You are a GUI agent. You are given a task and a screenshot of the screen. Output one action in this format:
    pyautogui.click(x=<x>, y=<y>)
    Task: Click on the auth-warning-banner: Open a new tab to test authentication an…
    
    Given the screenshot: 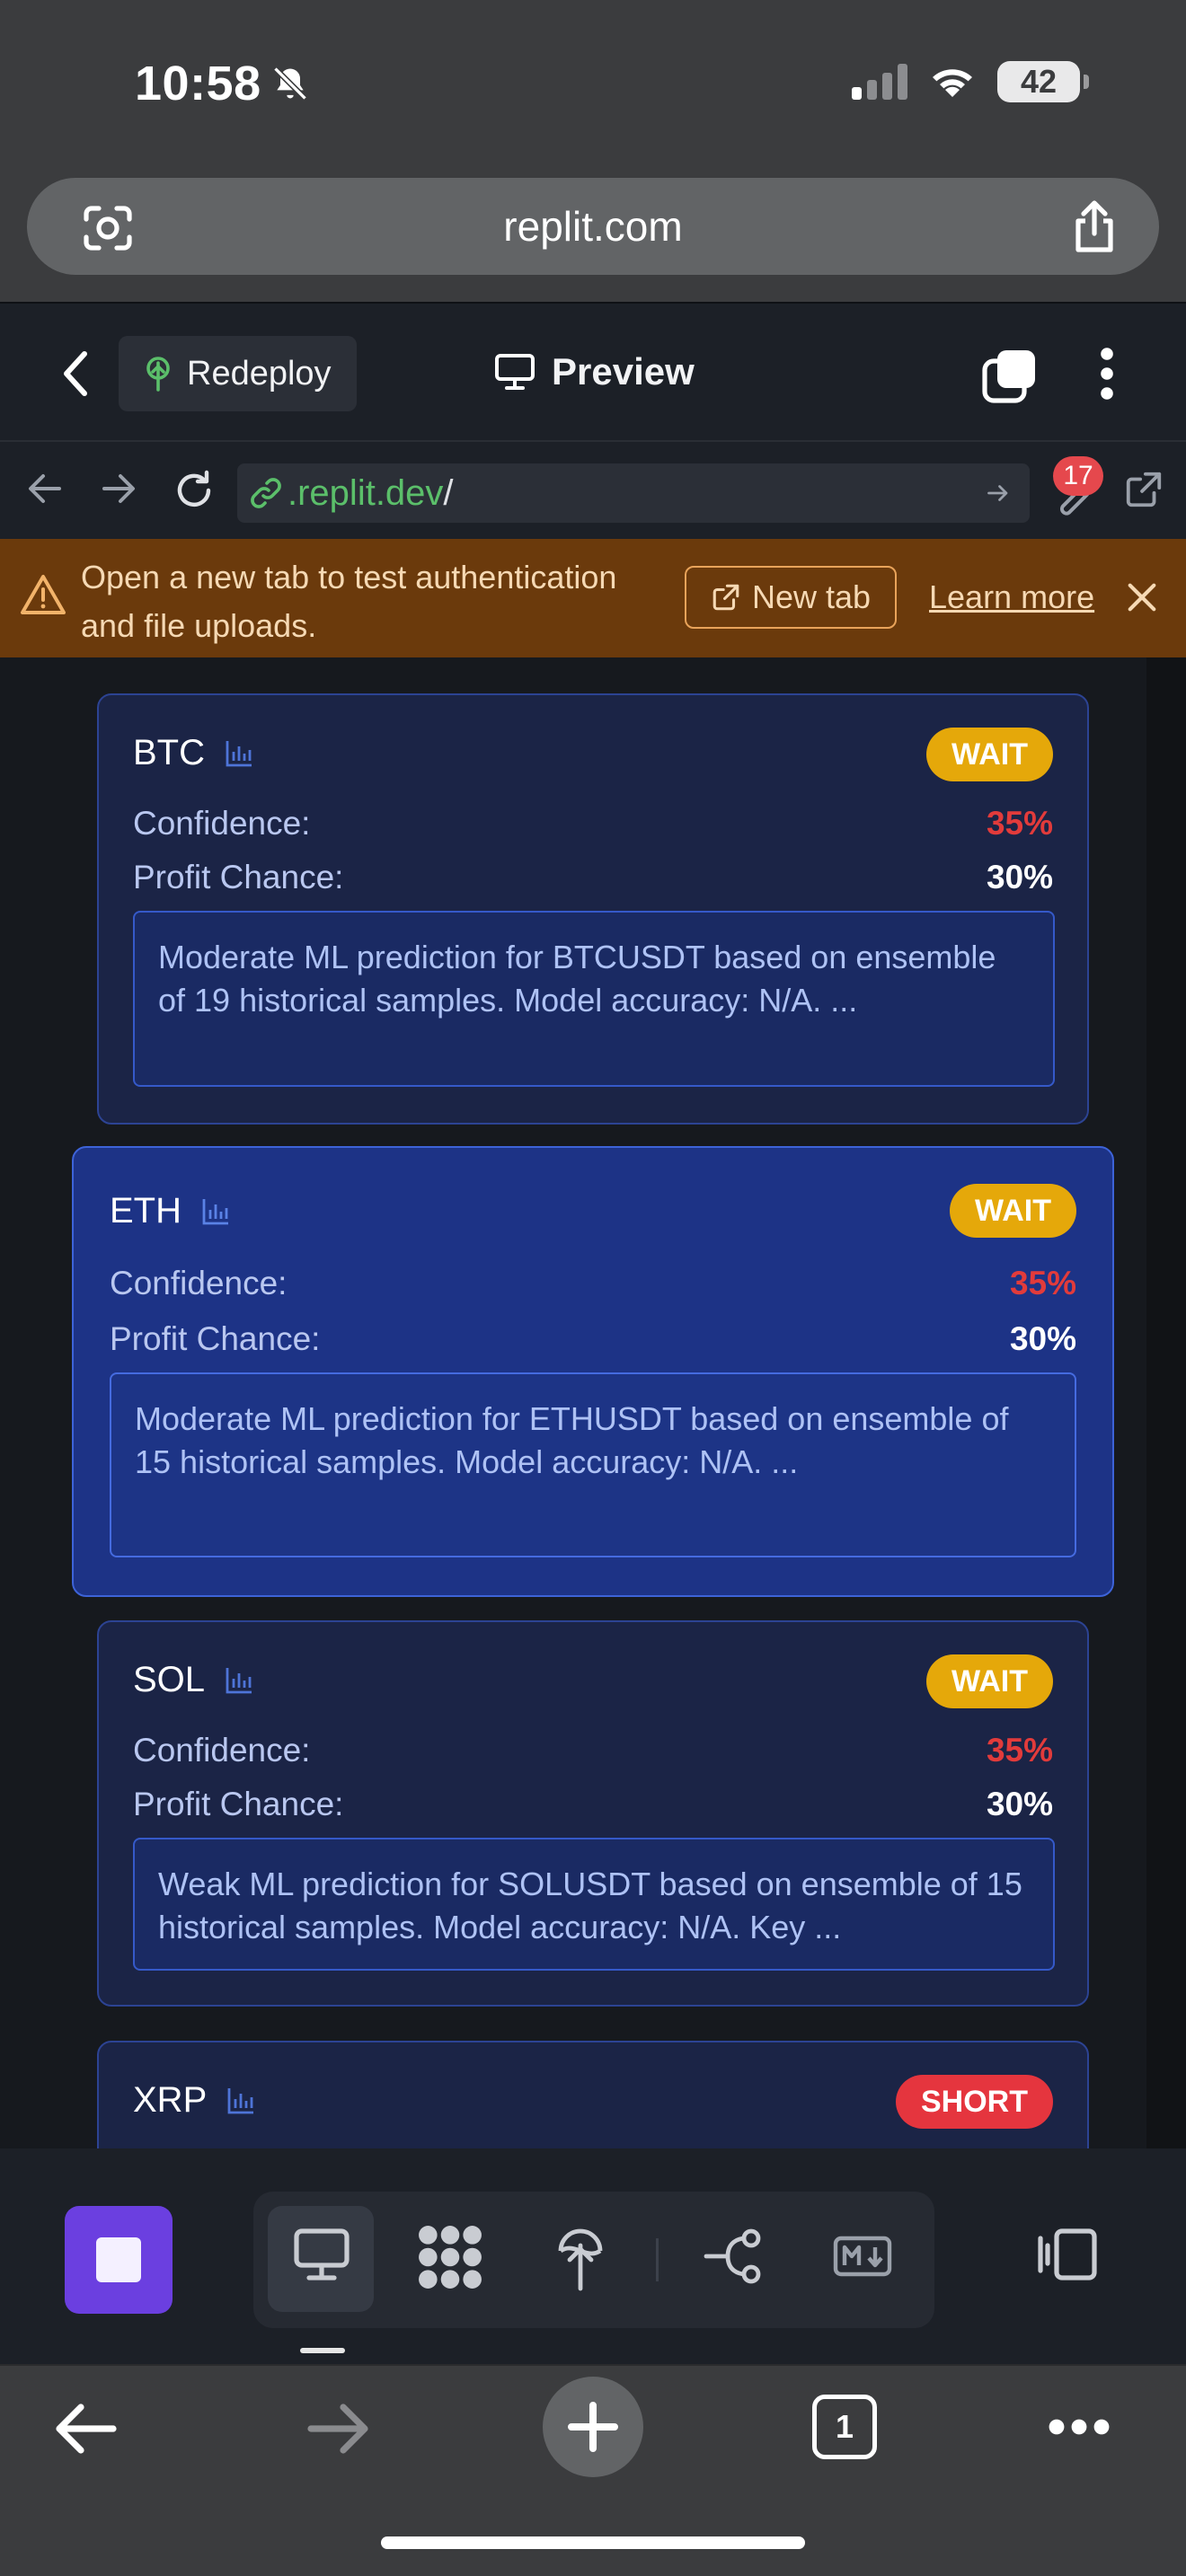 What is the action you would take?
    pyautogui.click(x=593, y=598)
    